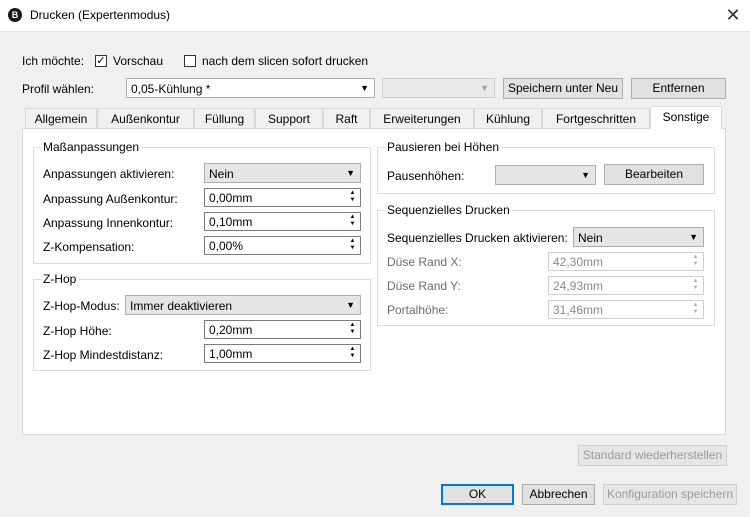 This screenshot has height=517, width=750. What do you see at coordinates (231, 354) in the screenshot?
I see `z-hop-min-distance-value: 1,00mm` at bounding box center [231, 354].